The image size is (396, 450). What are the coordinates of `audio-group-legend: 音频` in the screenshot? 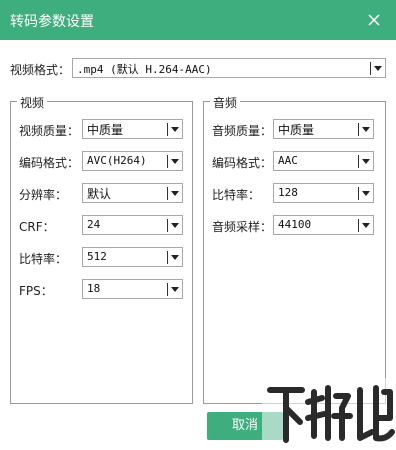 It's located at (225, 102).